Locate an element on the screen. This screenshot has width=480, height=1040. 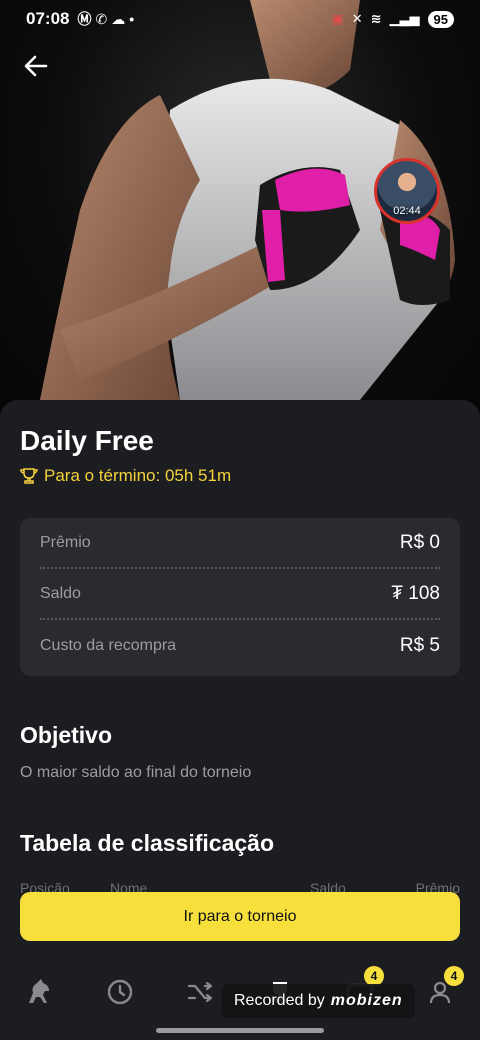
objective-text: O maior saldo ao final do torneio is located at coordinates (136, 772).